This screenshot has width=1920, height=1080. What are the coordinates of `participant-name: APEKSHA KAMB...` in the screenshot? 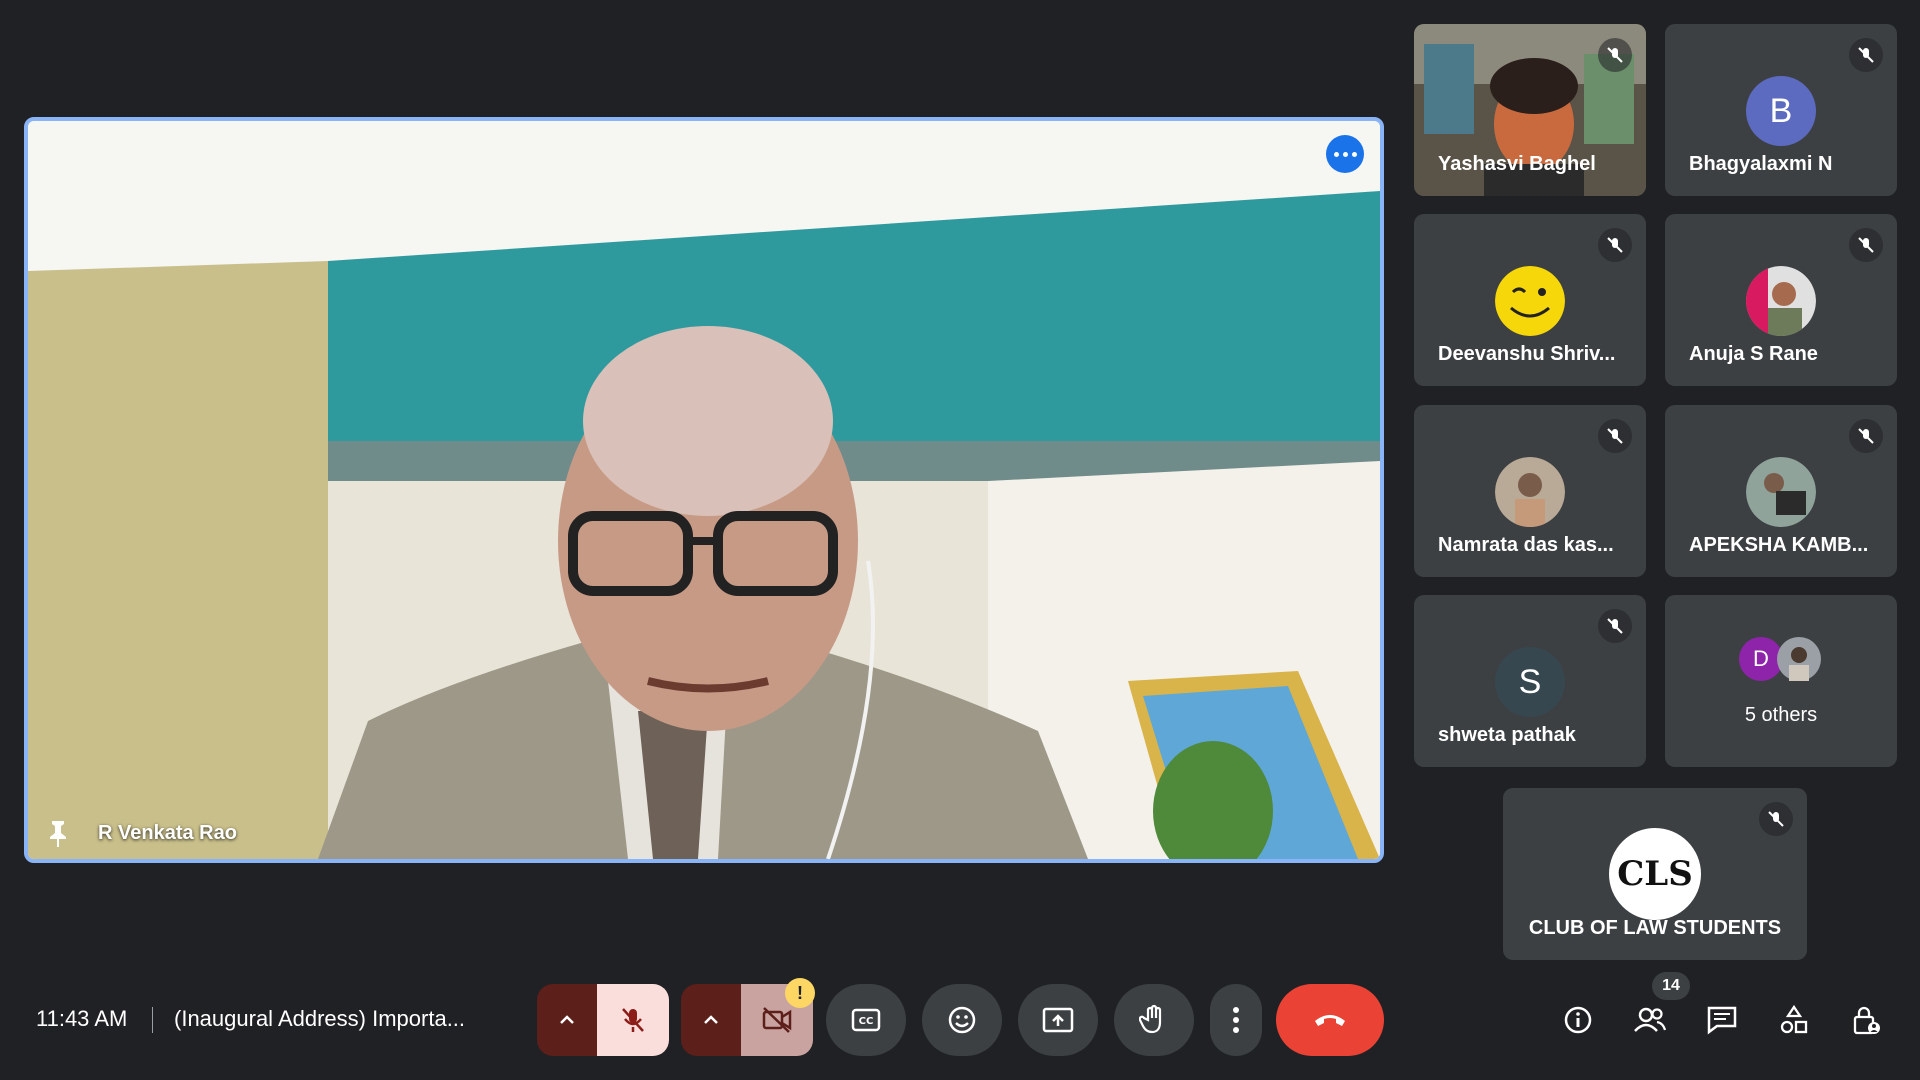 It's located at (1779, 545).